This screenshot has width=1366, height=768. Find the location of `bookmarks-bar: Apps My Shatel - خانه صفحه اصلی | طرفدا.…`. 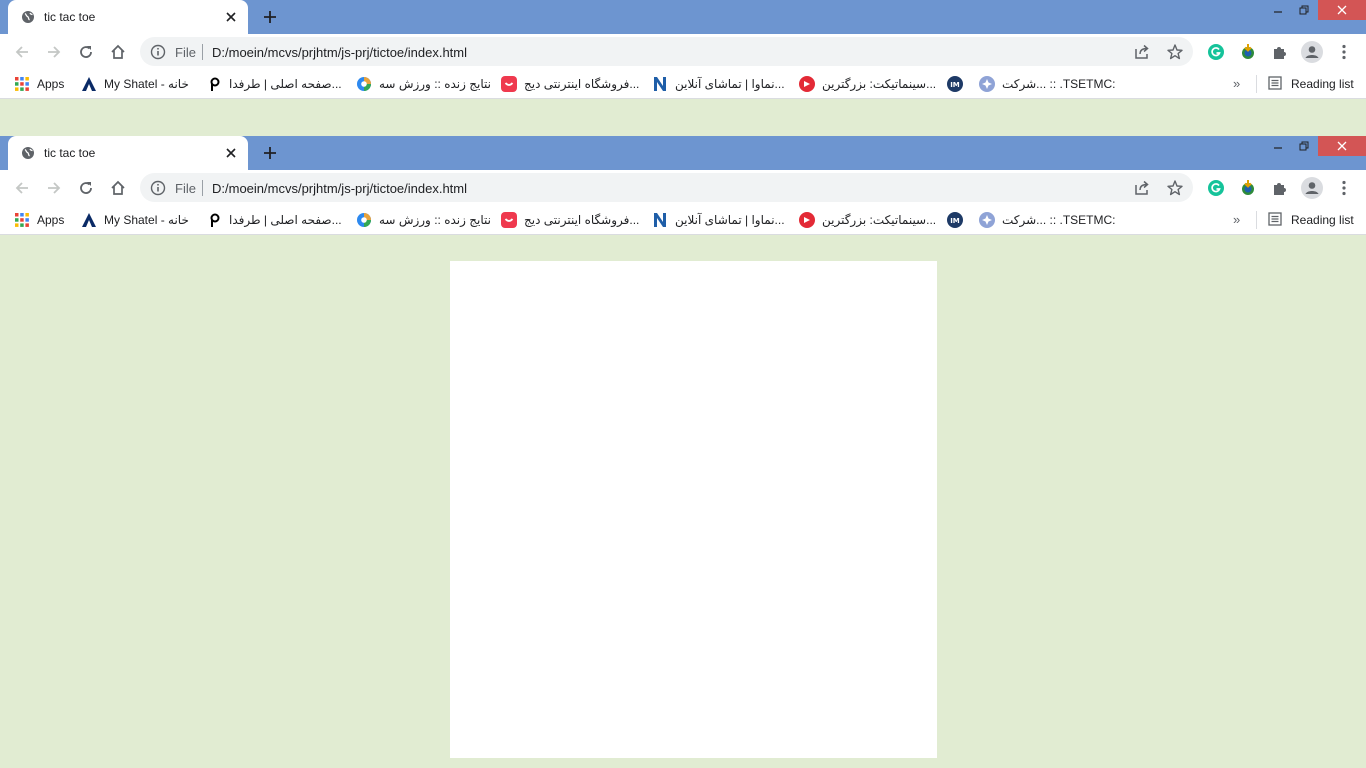

bookmarks-bar: Apps My Shatel - خانه صفحه اصلی | طرفدا.… is located at coordinates (683, 220).